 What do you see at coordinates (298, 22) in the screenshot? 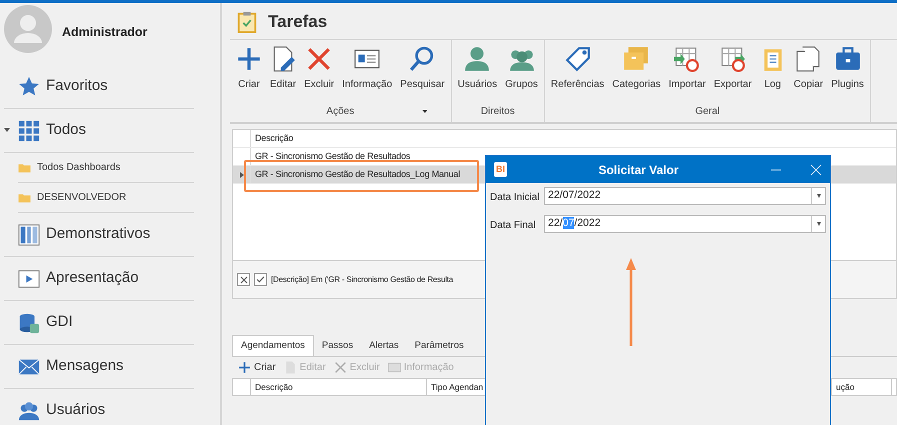
I see `page-title: Tarefas` at bounding box center [298, 22].